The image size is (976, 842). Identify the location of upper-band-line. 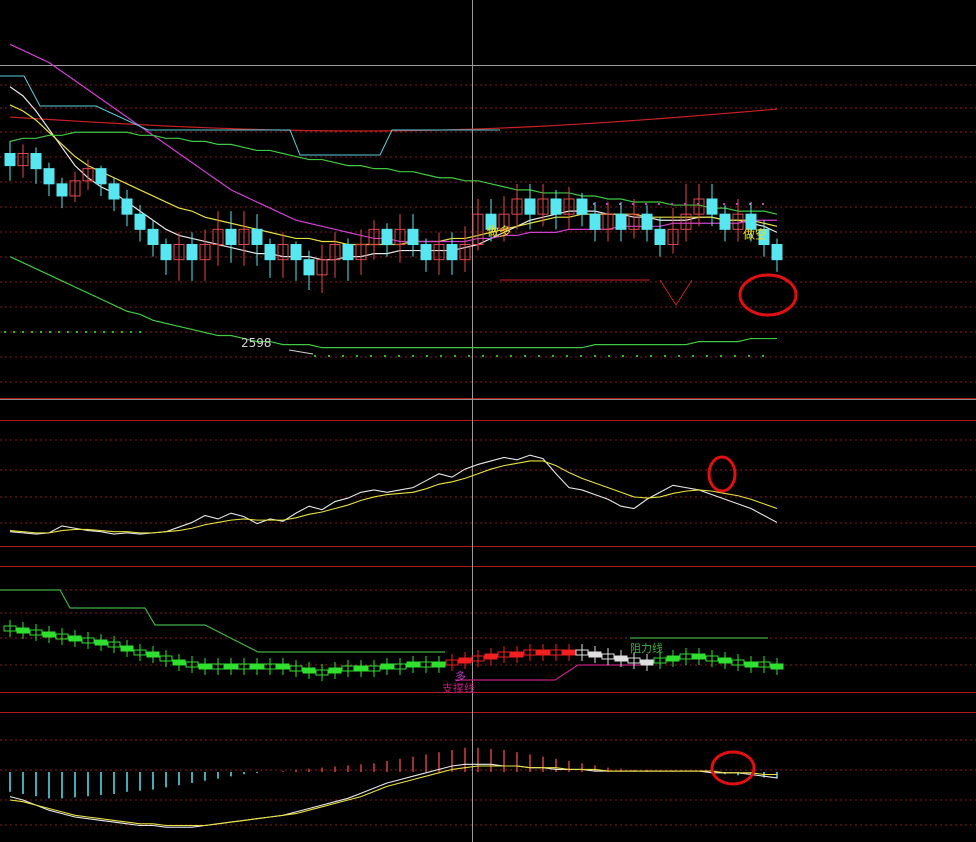
(393, 120).